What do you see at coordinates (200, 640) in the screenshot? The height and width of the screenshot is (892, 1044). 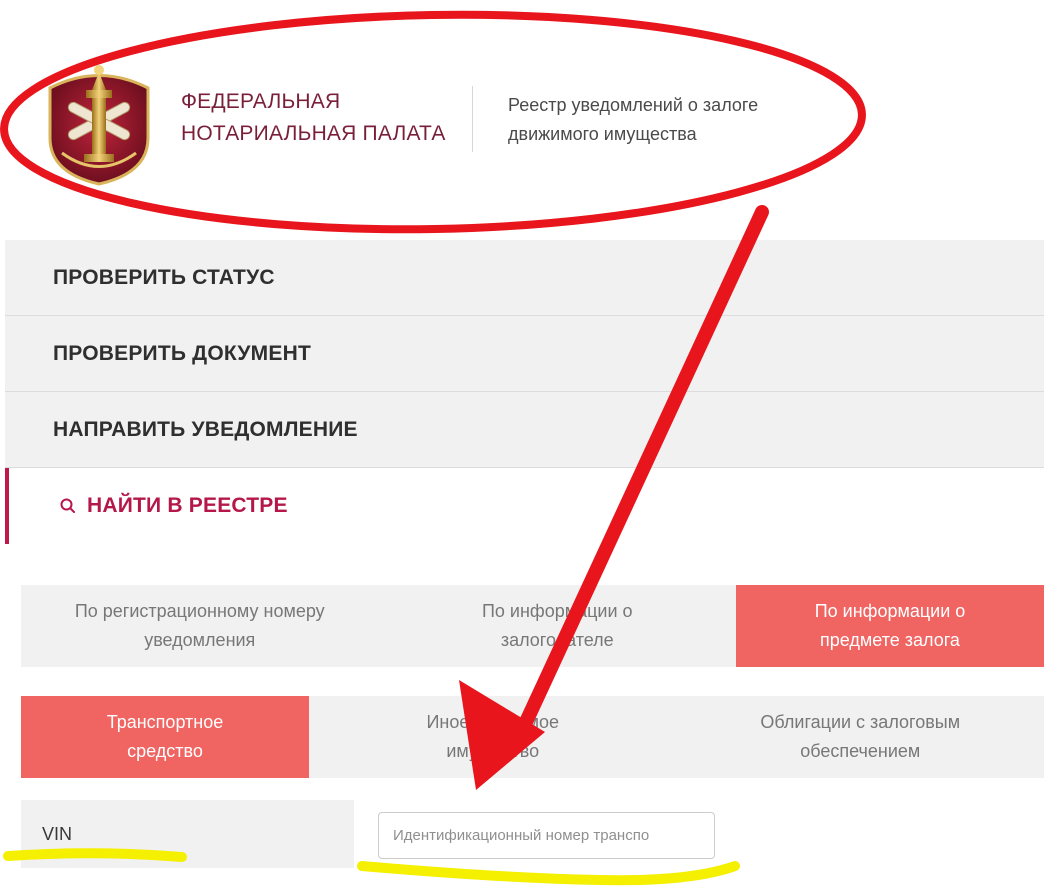 I see `tab-label: уведомления` at bounding box center [200, 640].